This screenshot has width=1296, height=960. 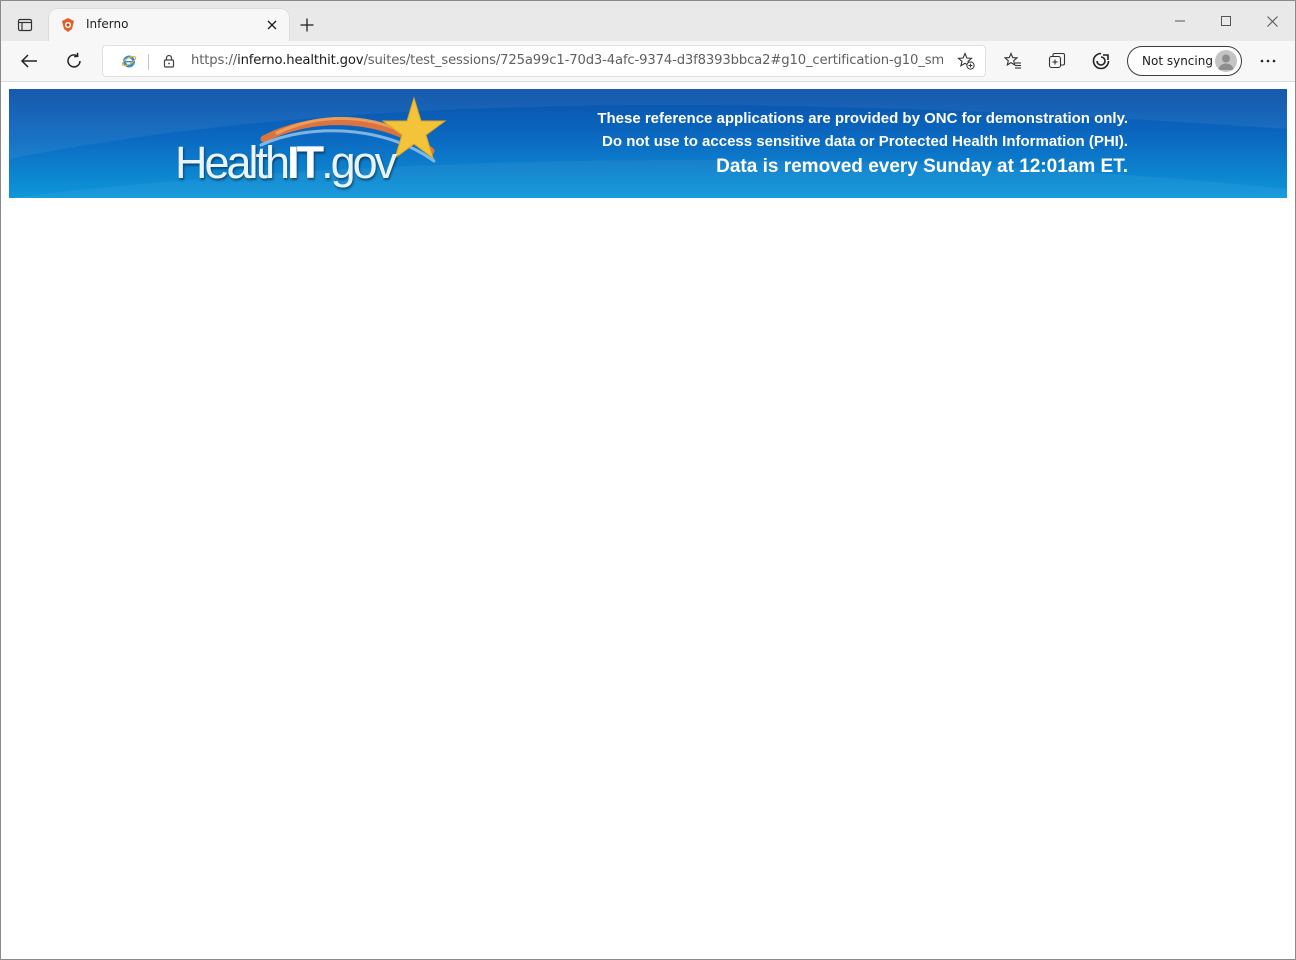 What do you see at coordinates (214, 60) in the screenshot?
I see `url-prefix: https://` at bounding box center [214, 60].